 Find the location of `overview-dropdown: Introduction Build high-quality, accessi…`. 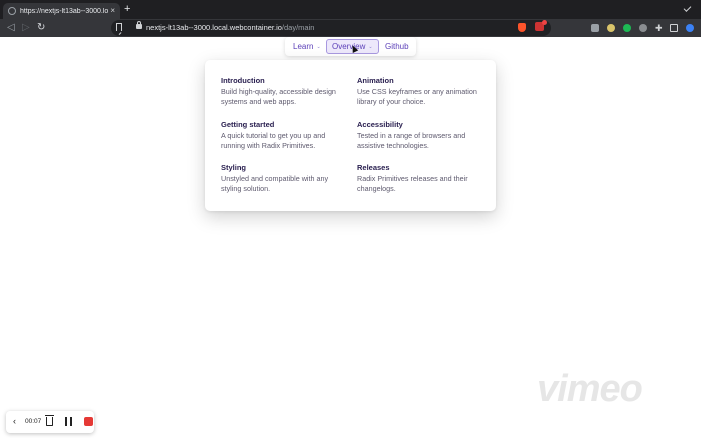

overview-dropdown: Introduction Build high-quality, accessi… is located at coordinates (350, 135).